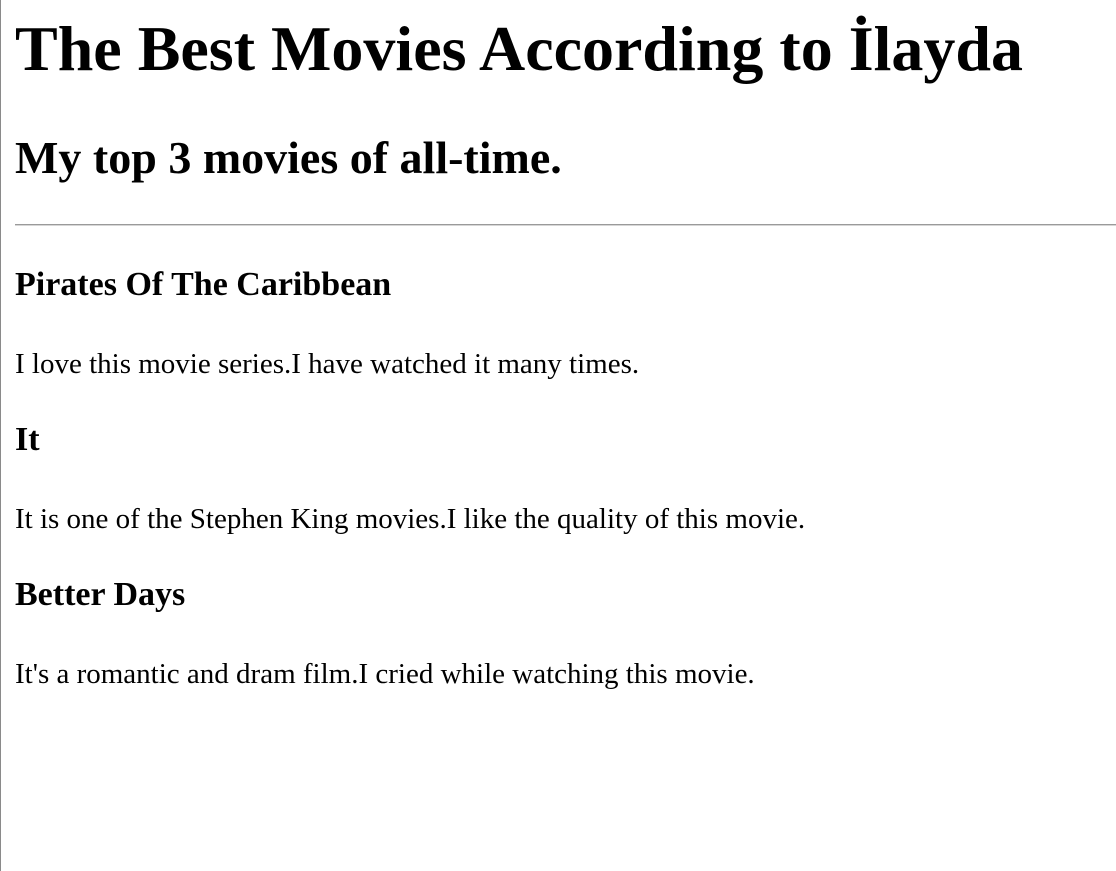 This screenshot has width=1116, height=871. I want to click on movie-title: Pirates Of The Caribbean, so click(203, 284).